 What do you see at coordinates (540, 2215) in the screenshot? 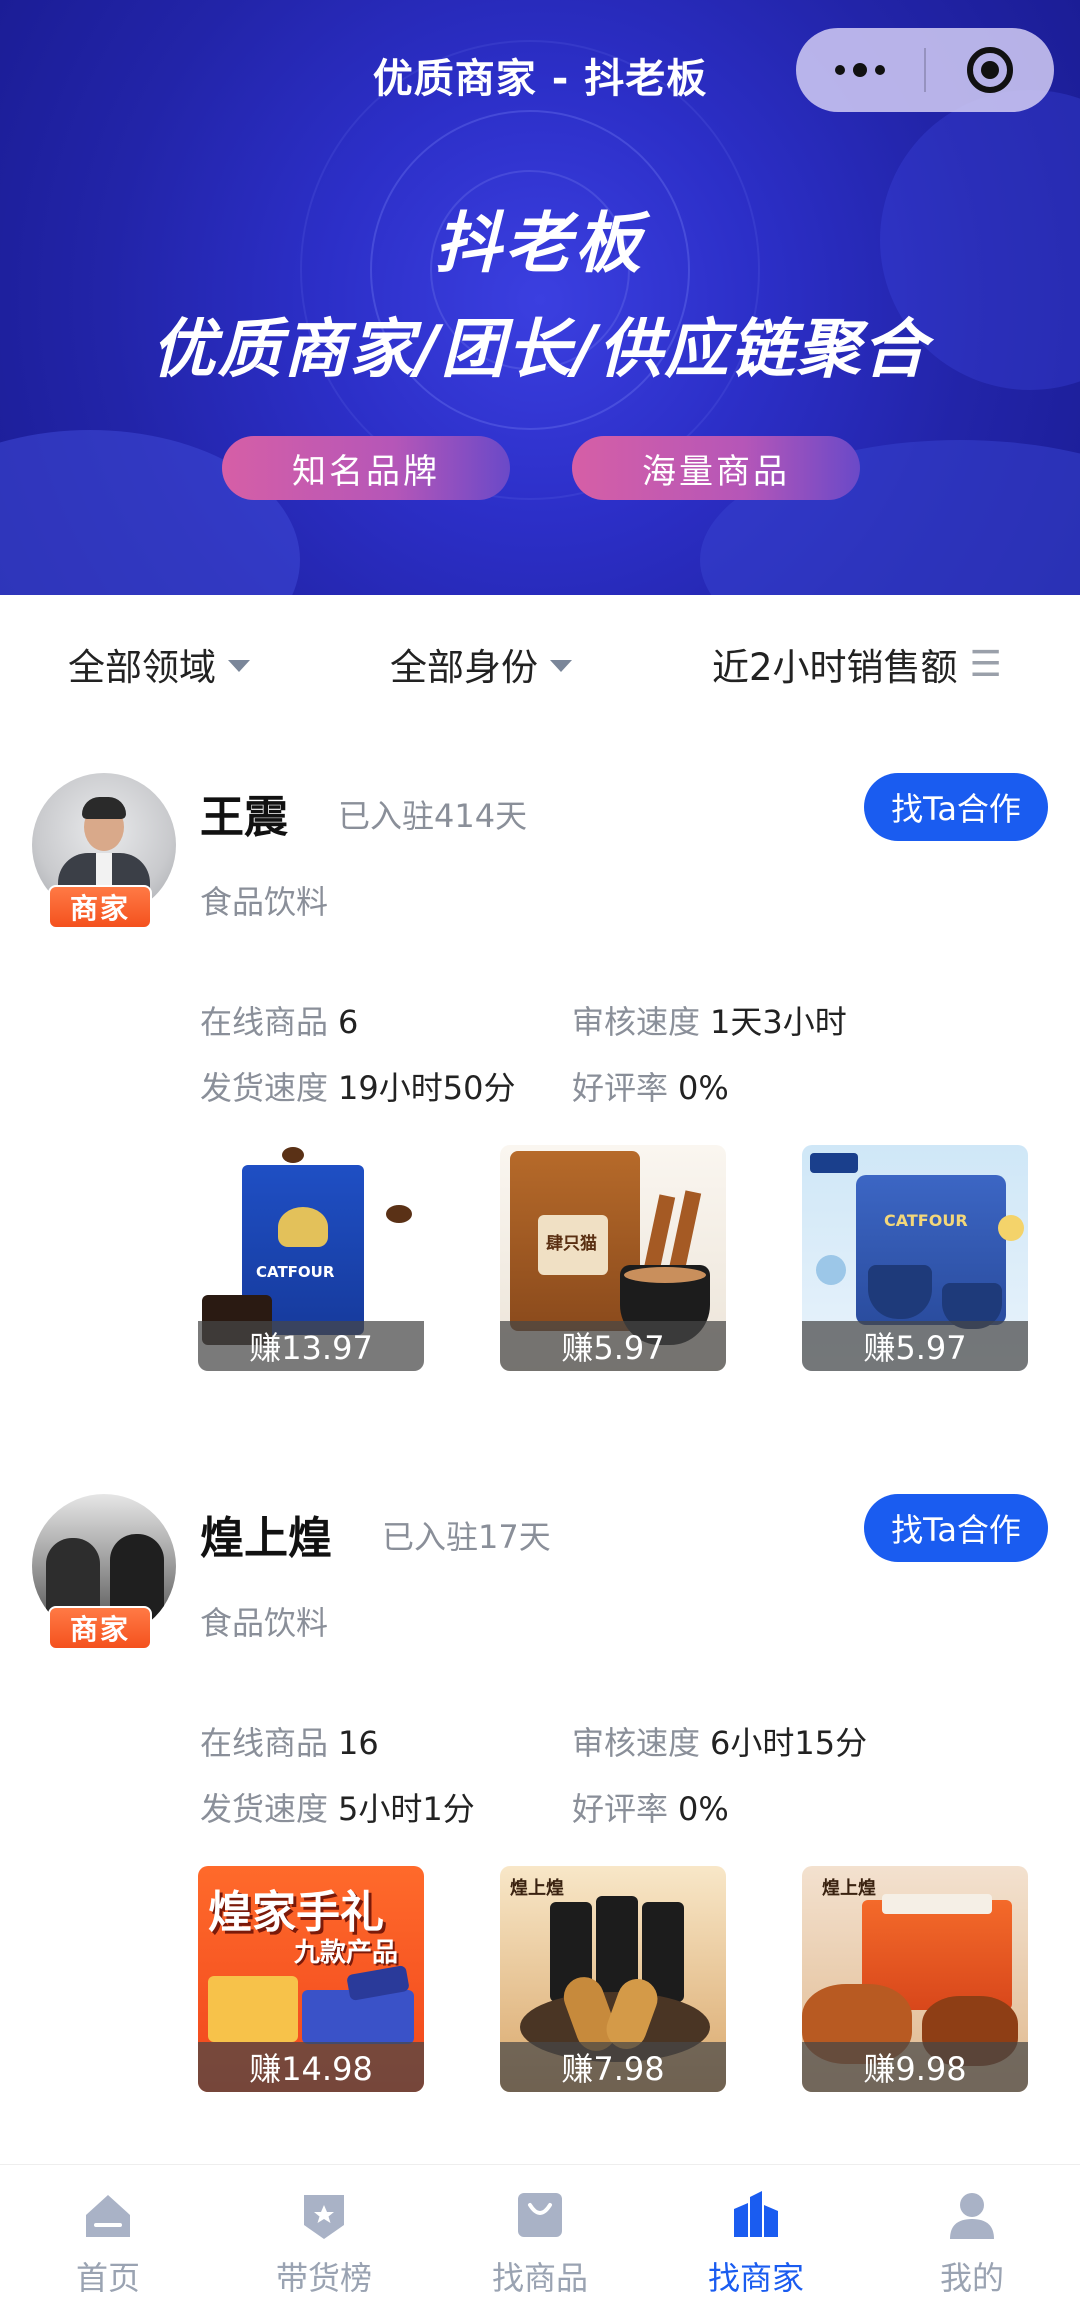
I see `shopping-bag-icon` at bounding box center [540, 2215].